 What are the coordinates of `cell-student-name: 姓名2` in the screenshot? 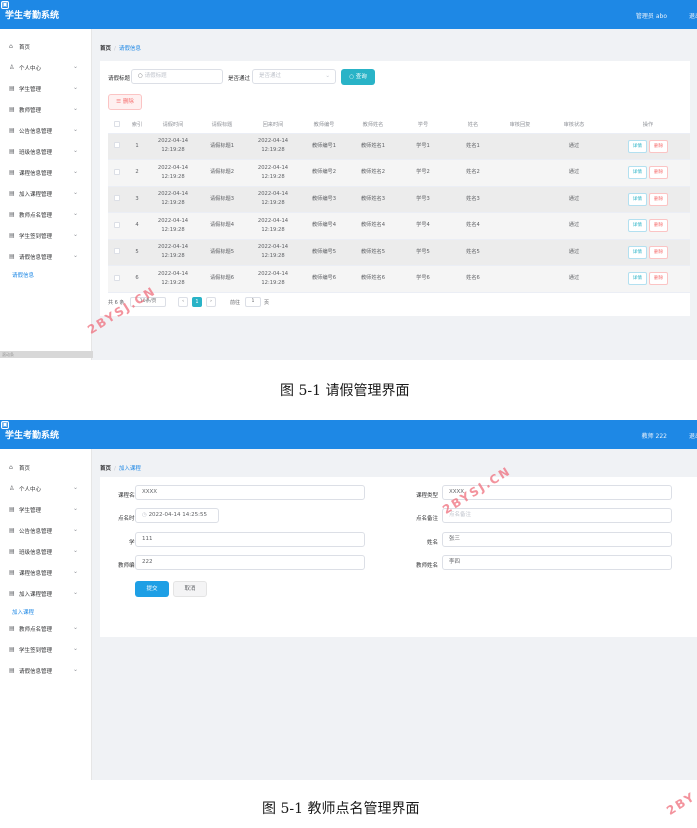 It's located at (473, 173).